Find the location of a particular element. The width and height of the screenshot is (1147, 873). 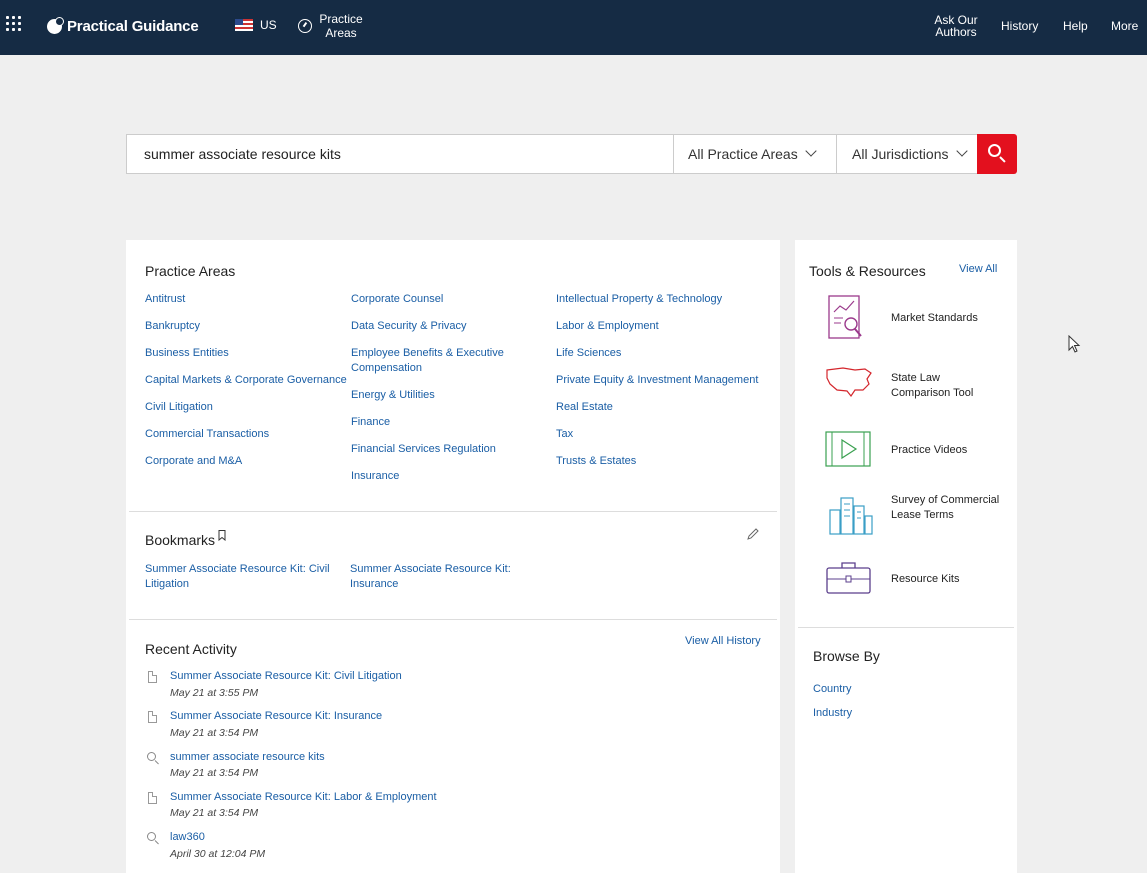

practice-area-link: Intellectual Property & Technology is located at coordinates (639, 299).